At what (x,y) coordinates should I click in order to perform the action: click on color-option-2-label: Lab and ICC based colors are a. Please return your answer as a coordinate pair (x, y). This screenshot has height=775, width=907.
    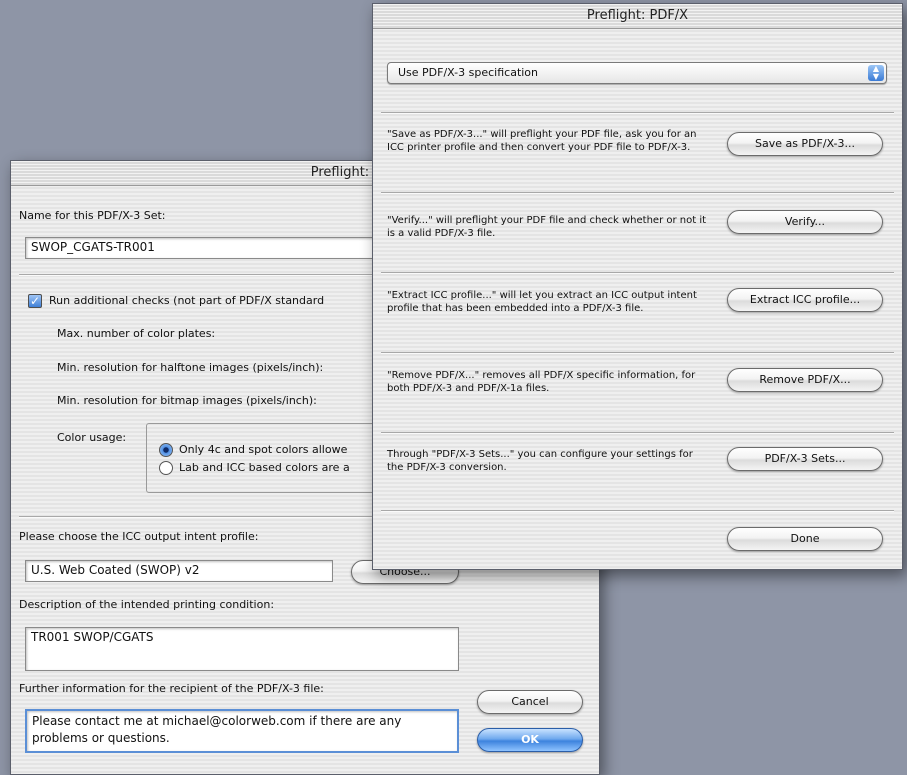
    Looking at the image, I should click on (264, 467).